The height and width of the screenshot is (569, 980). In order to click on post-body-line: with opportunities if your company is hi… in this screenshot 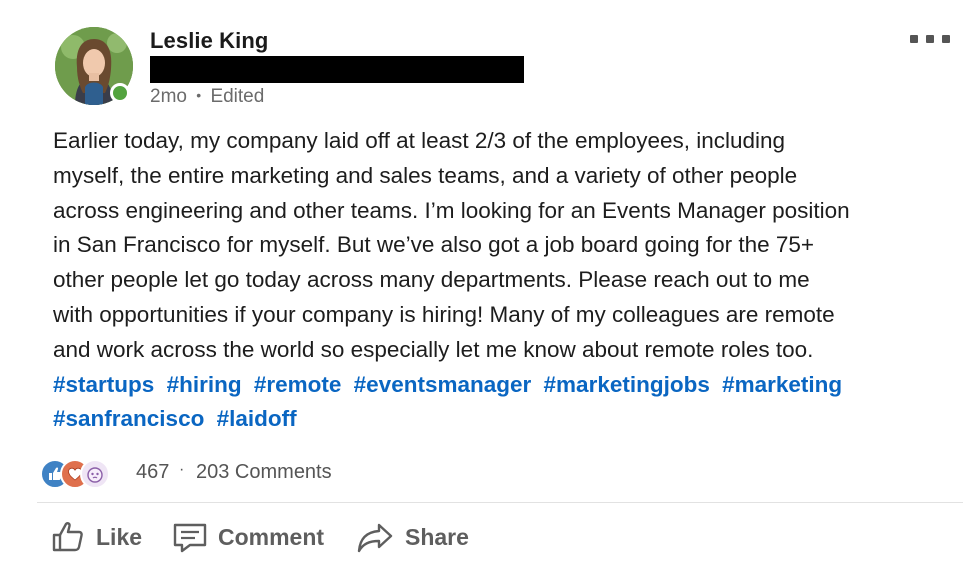, I will do `click(444, 314)`.